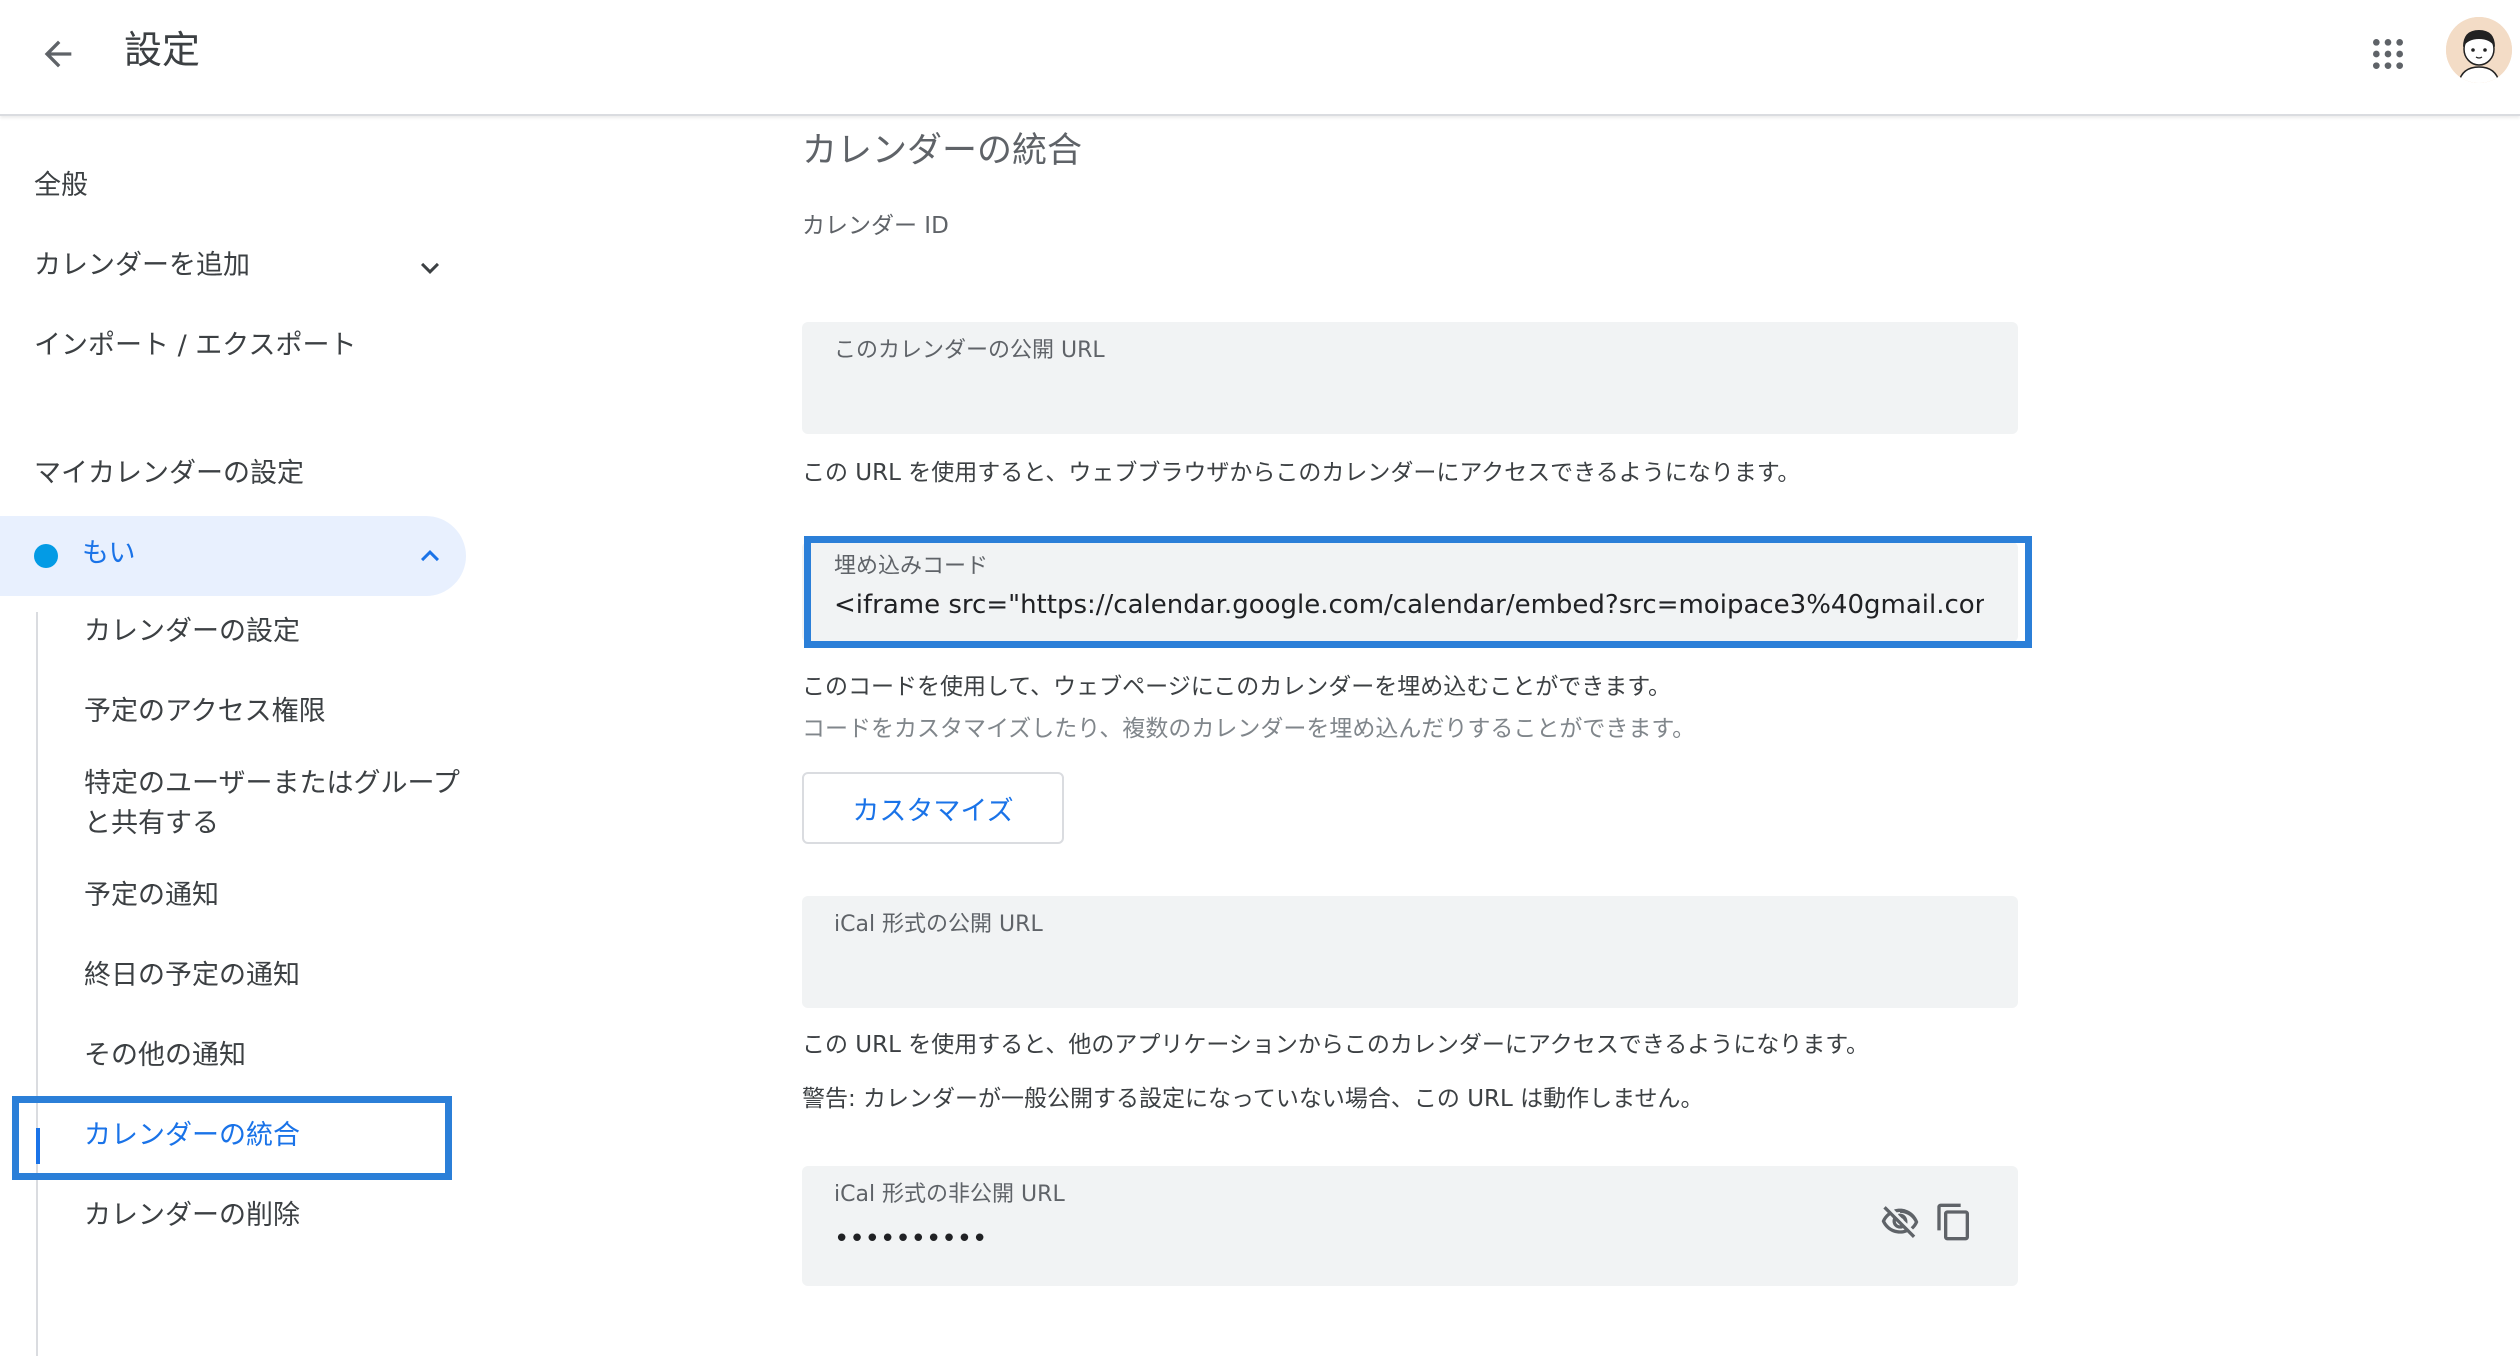 This screenshot has height=1356, width=2520. I want to click on sidebar-item-add-calendar: カレンダーを追加, so click(142, 266).